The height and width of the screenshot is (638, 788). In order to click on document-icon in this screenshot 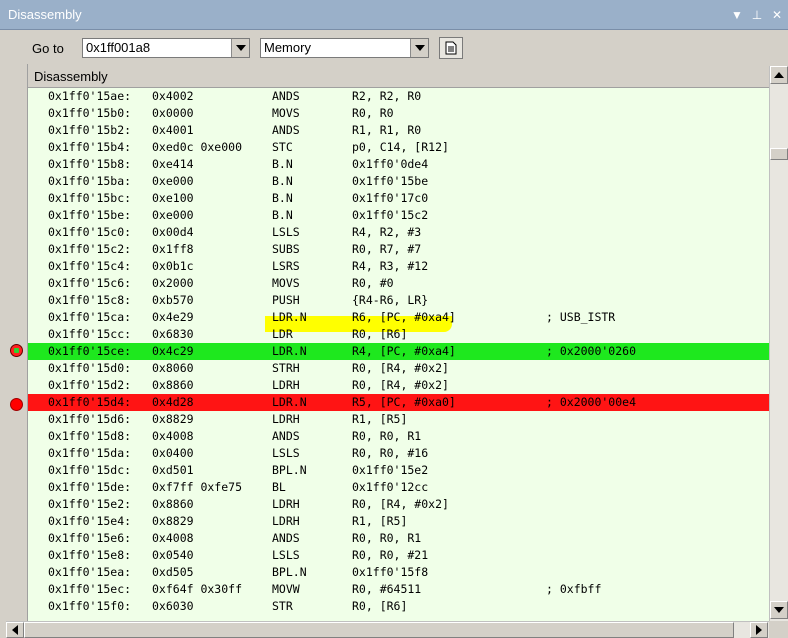, I will do `click(451, 48)`.